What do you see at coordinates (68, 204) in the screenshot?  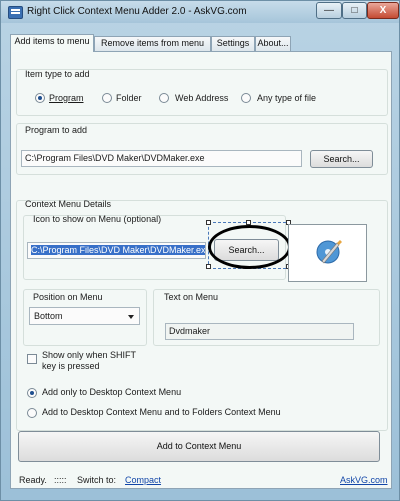 I see `context-menu-label: Context Menu Details` at bounding box center [68, 204].